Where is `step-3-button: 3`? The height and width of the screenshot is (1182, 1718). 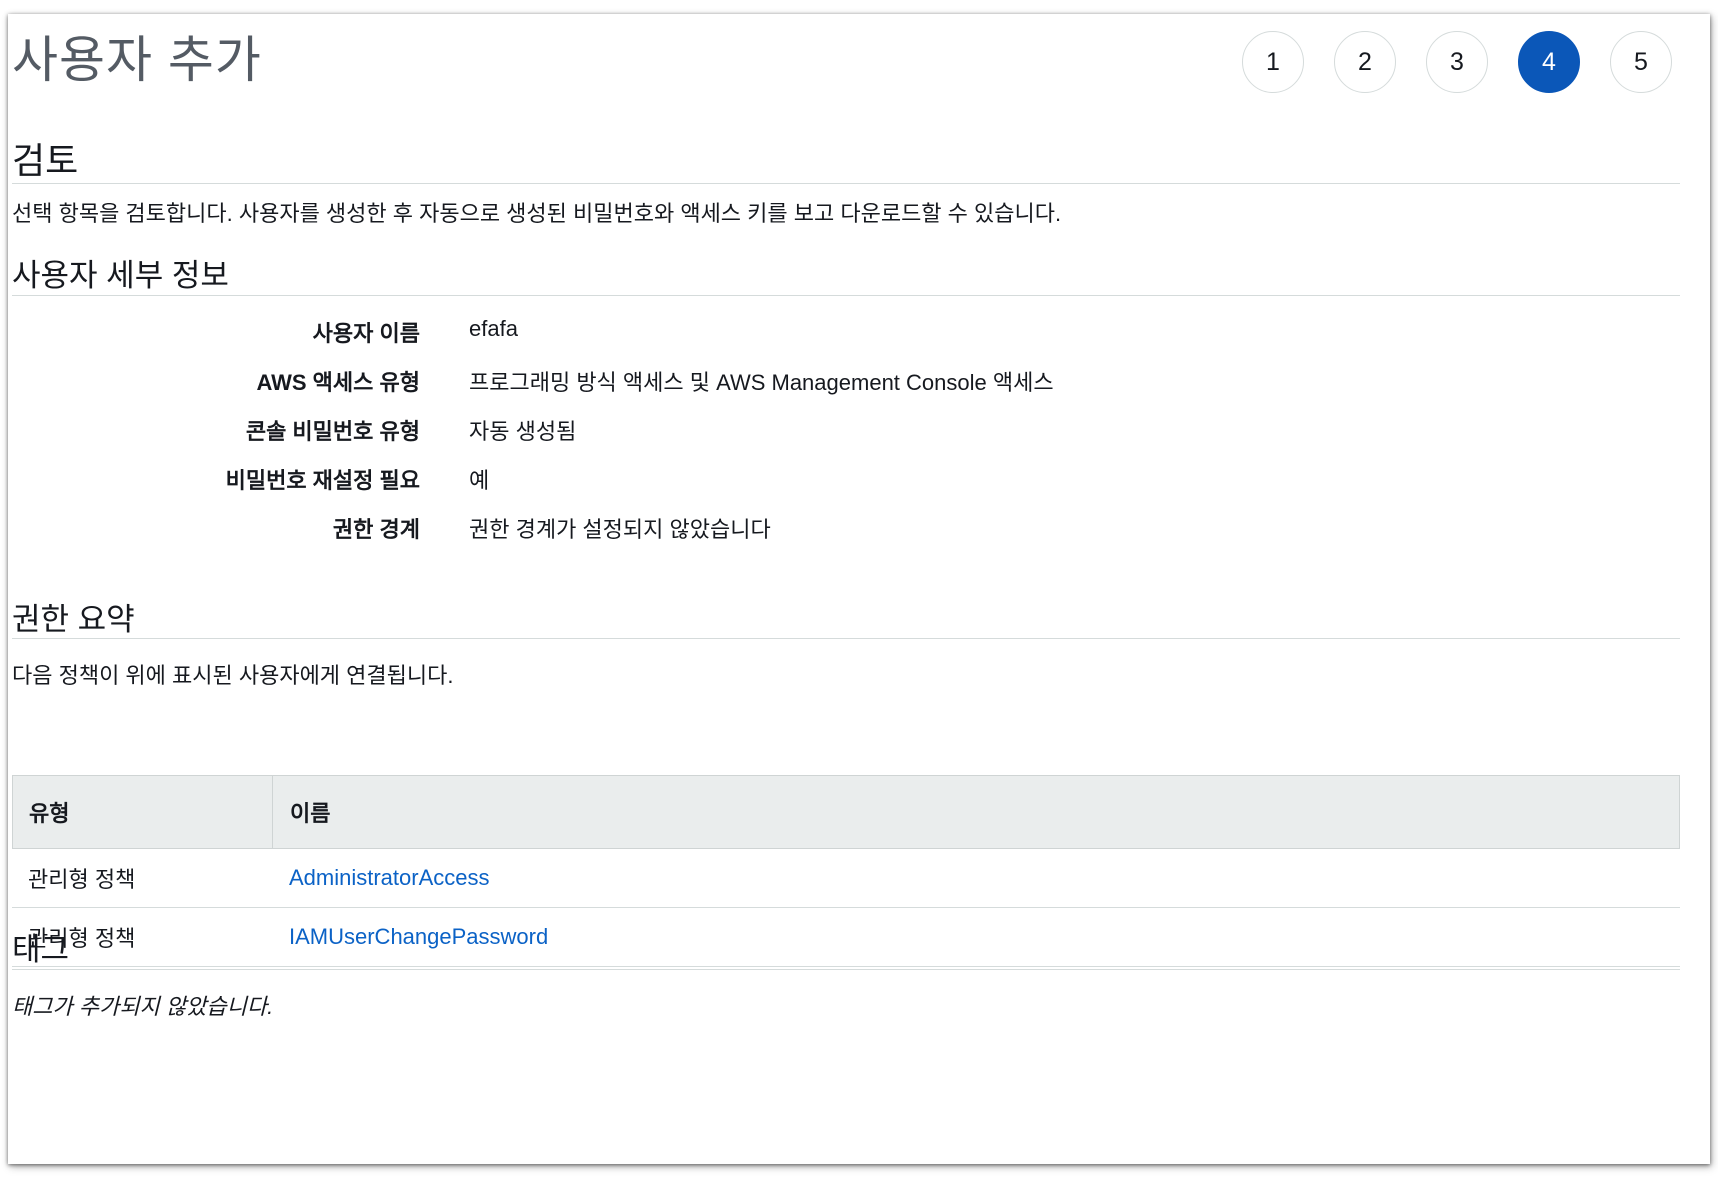
step-3-button: 3 is located at coordinates (1457, 62).